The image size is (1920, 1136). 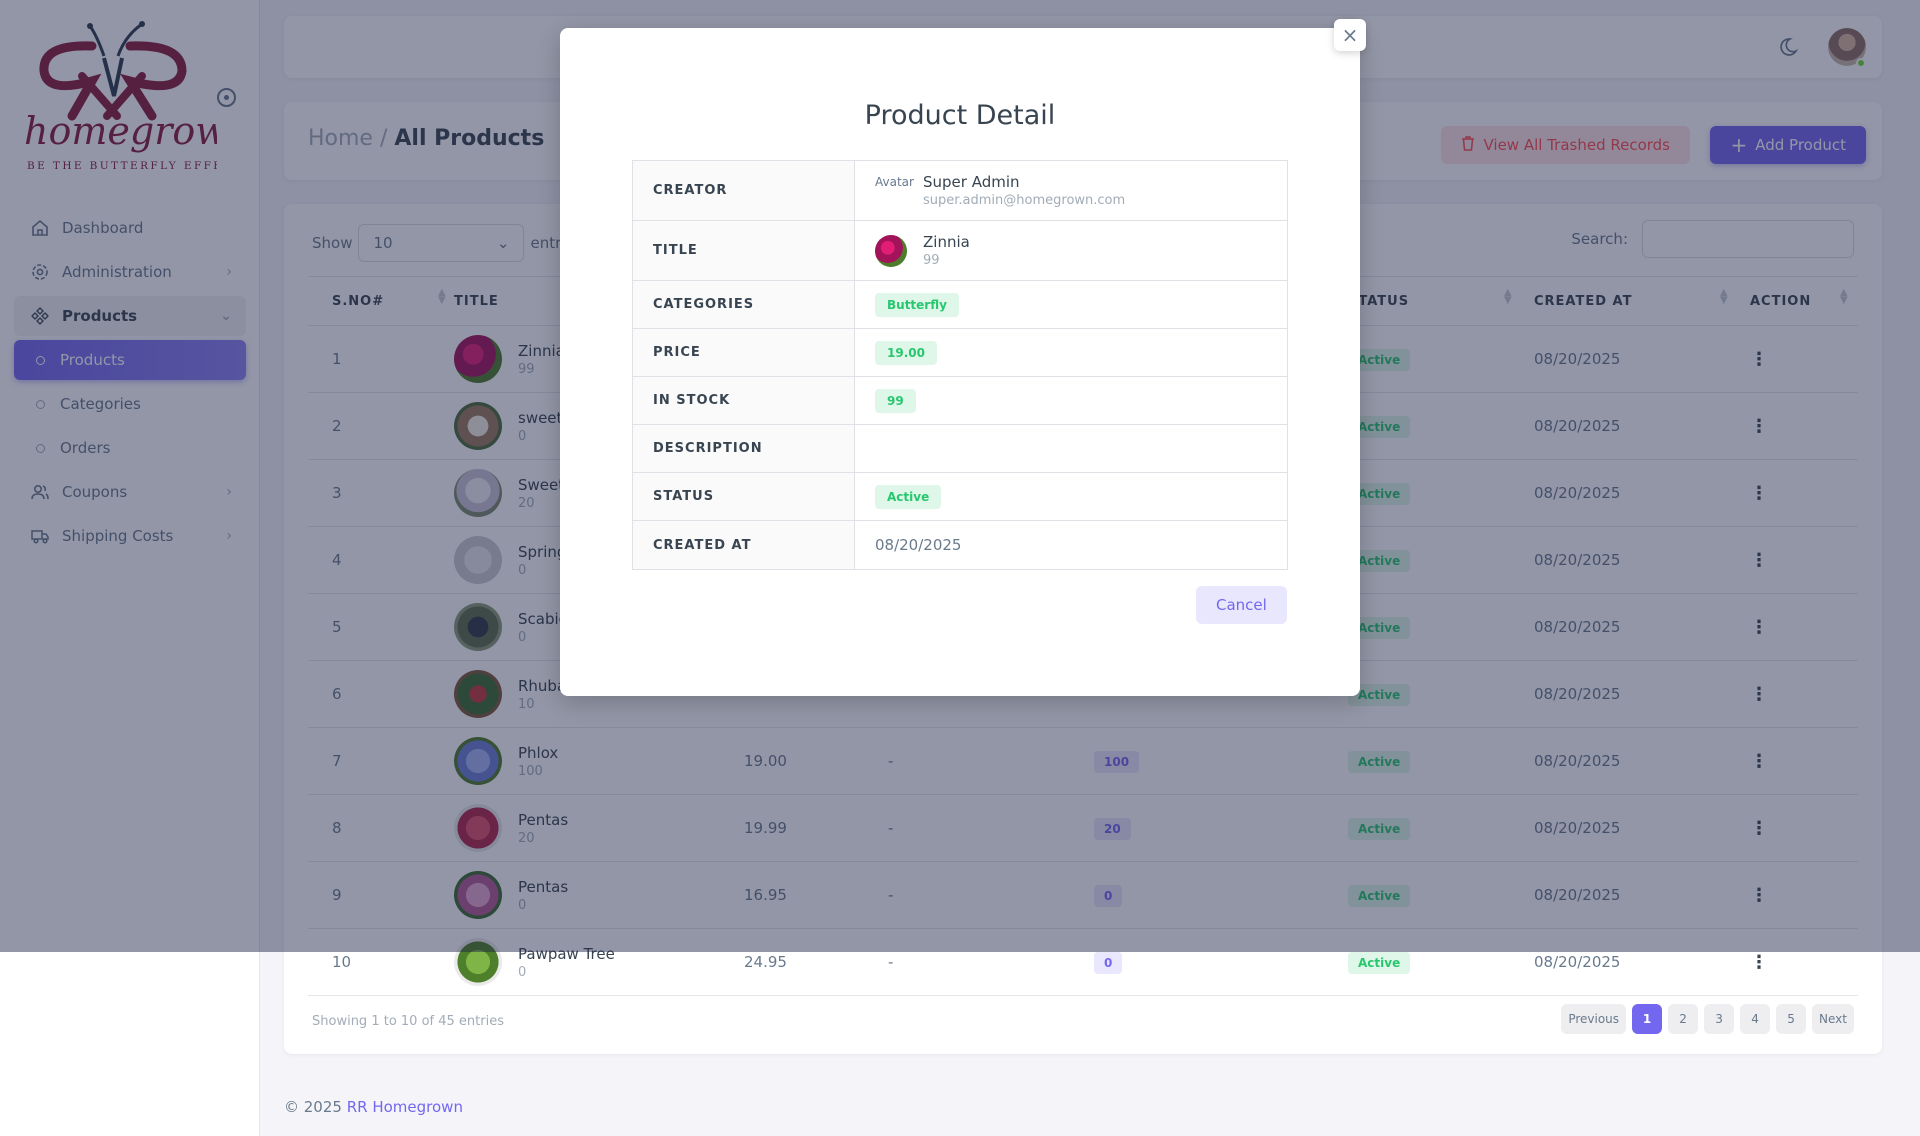 I want to click on cell-created-at: 08/20/2025, so click(x=1577, y=962).